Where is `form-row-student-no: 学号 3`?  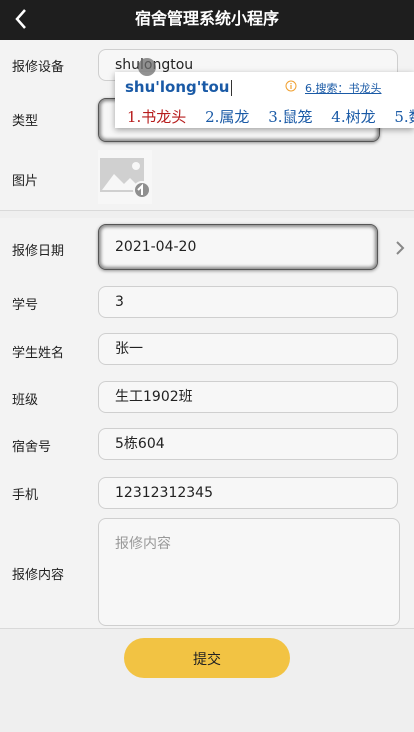
form-row-student-no: 学号 3 is located at coordinates (207, 303).